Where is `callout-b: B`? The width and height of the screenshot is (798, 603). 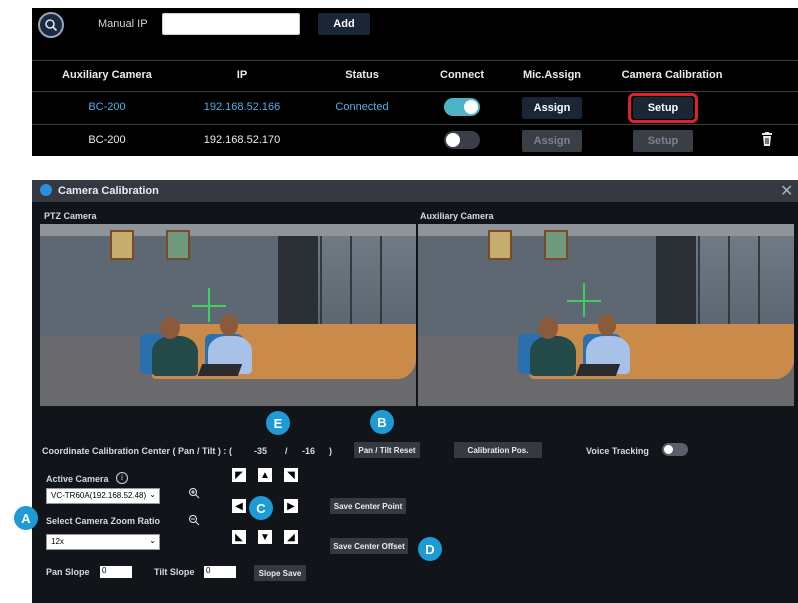
callout-b: B is located at coordinates (382, 422).